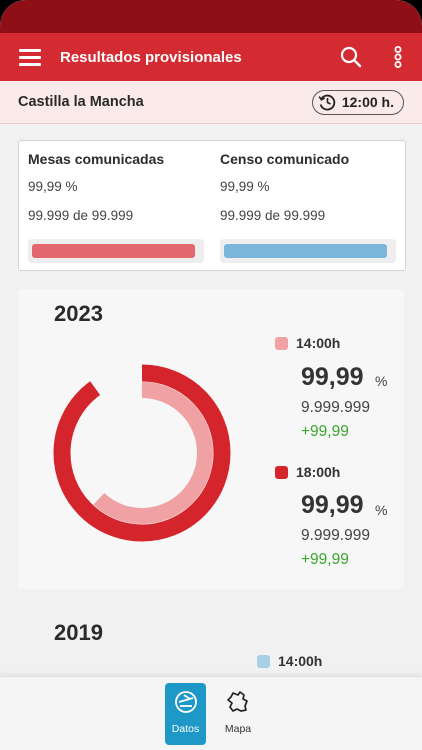 Image resolution: width=422 pixels, height=750 pixels. I want to click on search-icon, so click(351, 57).